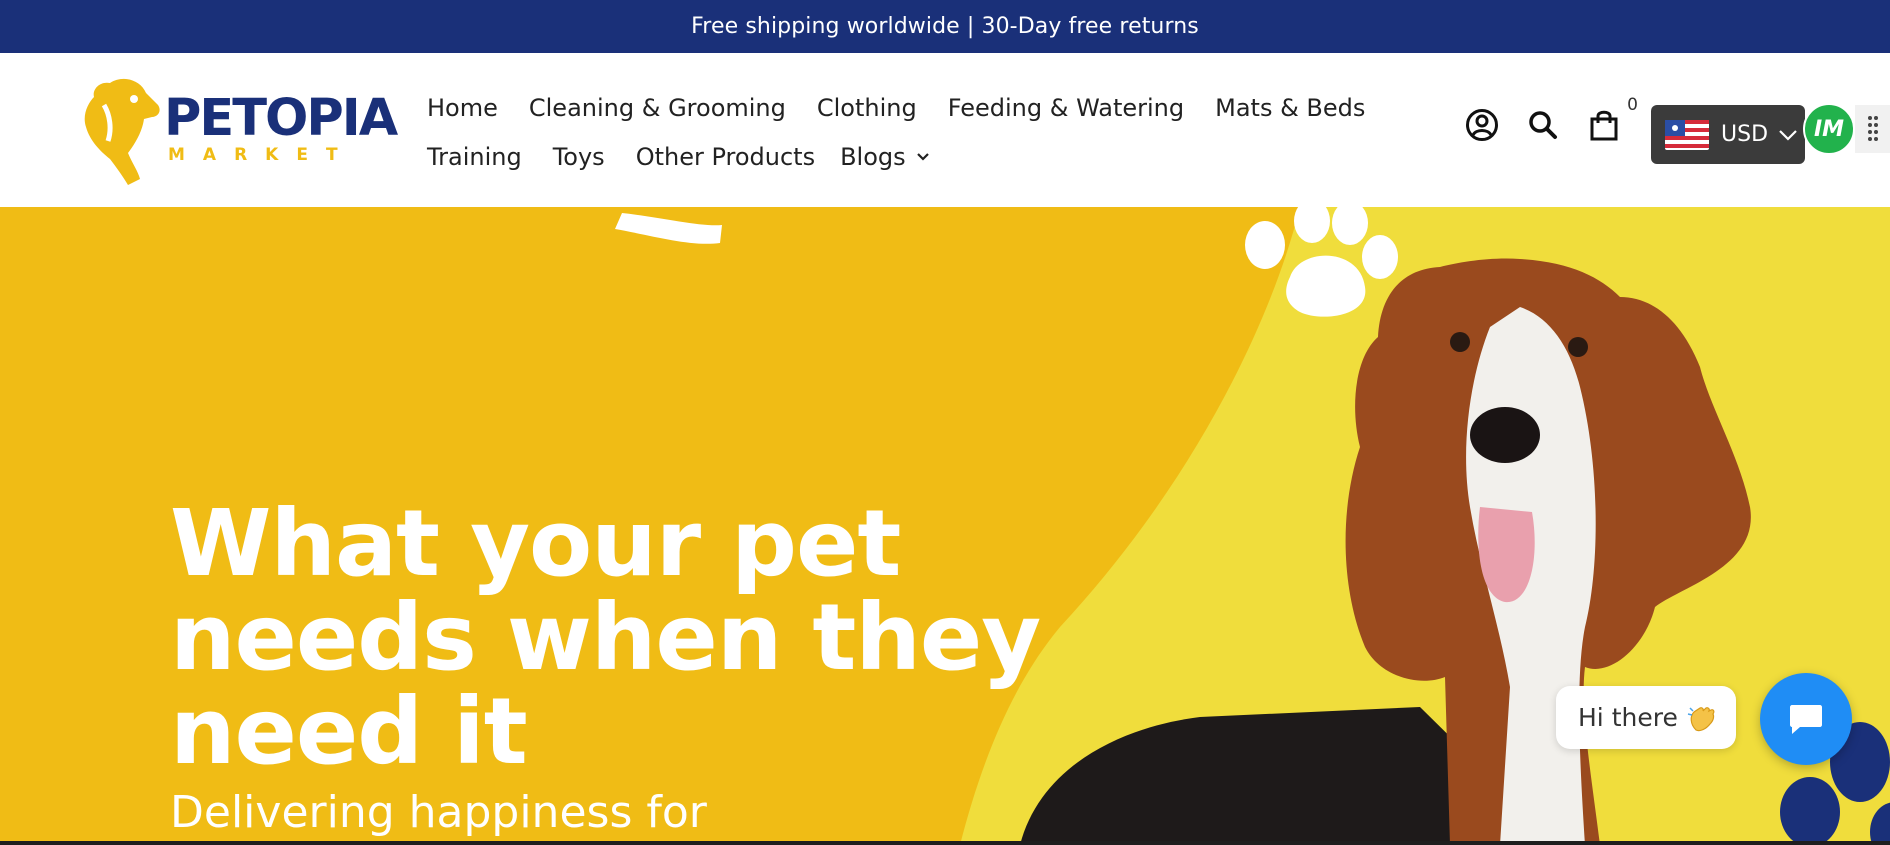 Image resolution: width=1890 pixels, height=845 pixels. What do you see at coordinates (438, 812) in the screenshot?
I see `hero-subheadline: Delivering happiness for` at bounding box center [438, 812].